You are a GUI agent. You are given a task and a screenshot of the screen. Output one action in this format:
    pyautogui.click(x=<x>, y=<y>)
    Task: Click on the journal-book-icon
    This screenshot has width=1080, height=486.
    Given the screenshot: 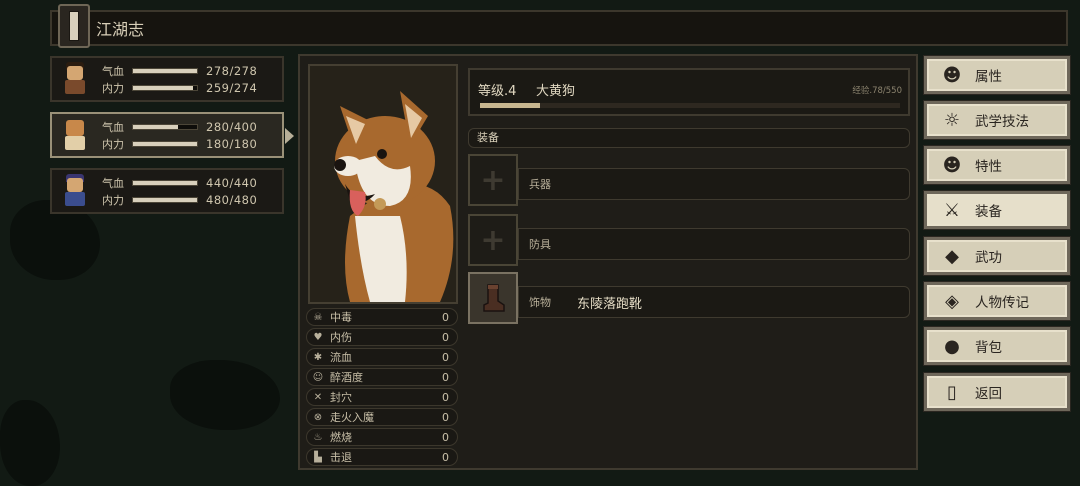 What is the action you would take?
    pyautogui.click(x=74, y=26)
    